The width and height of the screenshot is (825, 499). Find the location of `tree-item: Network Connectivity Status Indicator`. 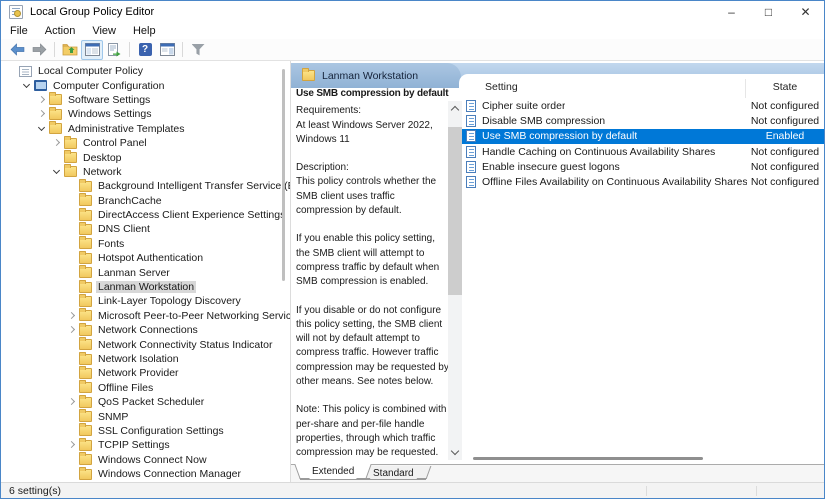

tree-item: Network Connectivity Status Indicator is located at coordinates (145, 344).